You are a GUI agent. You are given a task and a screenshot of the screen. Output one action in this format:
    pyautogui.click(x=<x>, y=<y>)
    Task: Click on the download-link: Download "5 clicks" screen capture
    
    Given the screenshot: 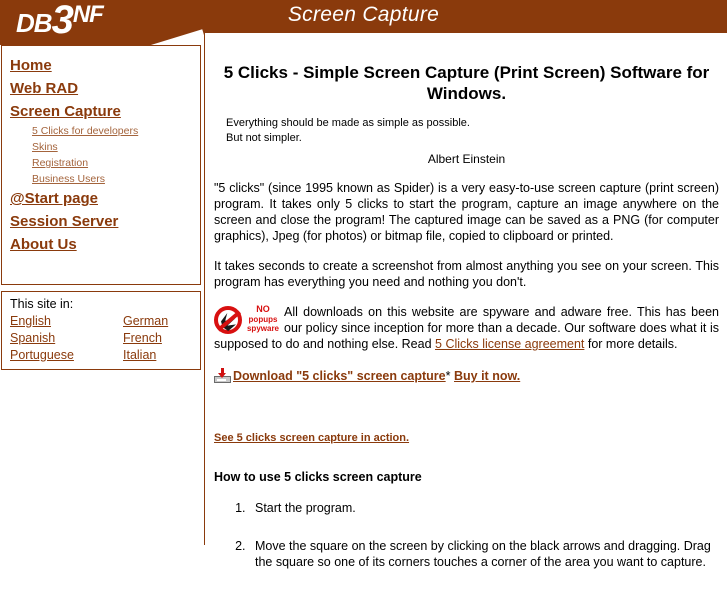 What is the action you would take?
    pyautogui.click(x=339, y=376)
    